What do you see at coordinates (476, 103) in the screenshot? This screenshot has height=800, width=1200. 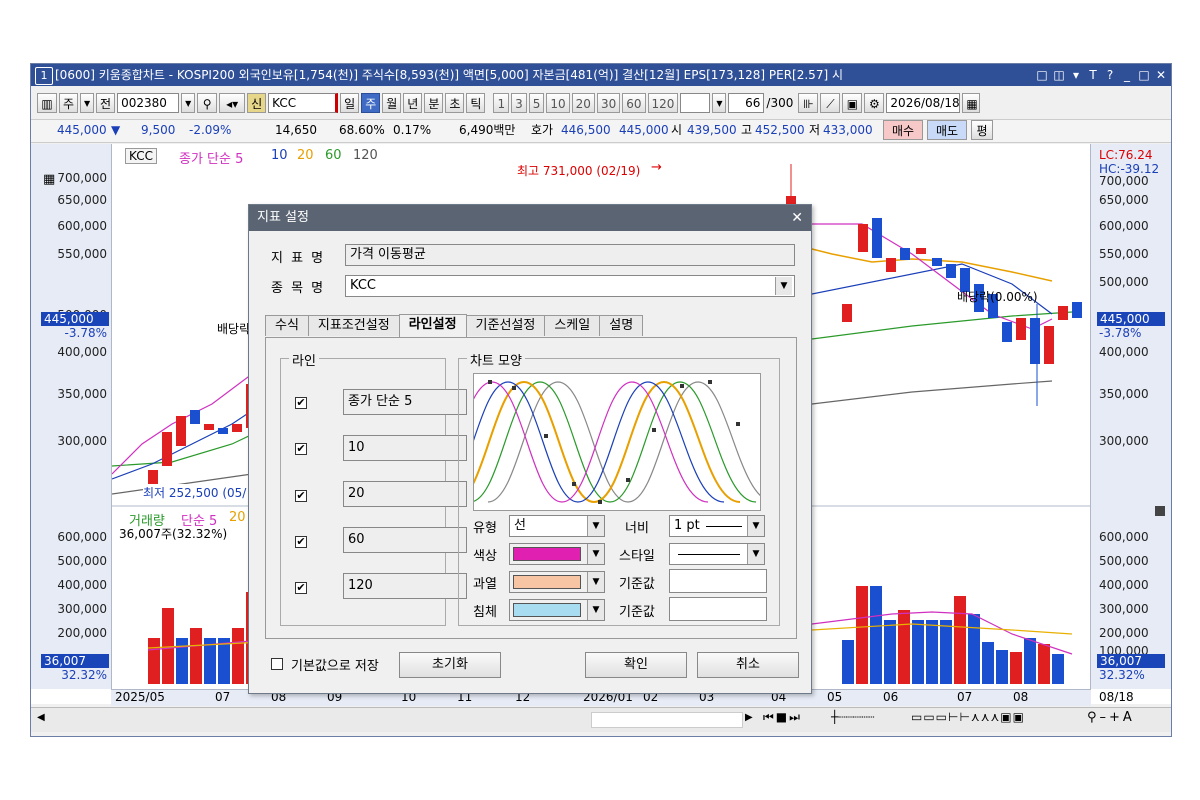 I see `tf-tick: 틱` at bounding box center [476, 103].